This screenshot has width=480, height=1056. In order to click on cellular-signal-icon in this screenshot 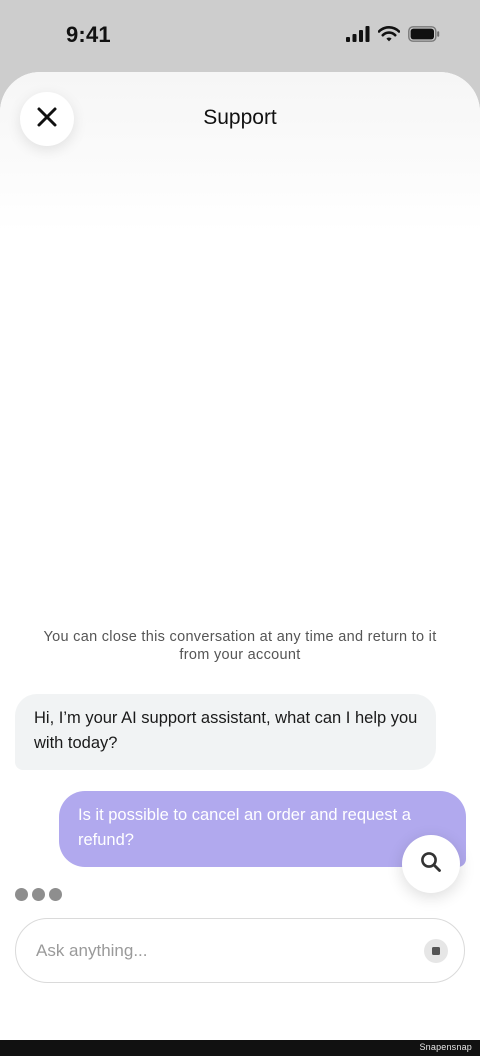, I will do `click(358, 34)`.